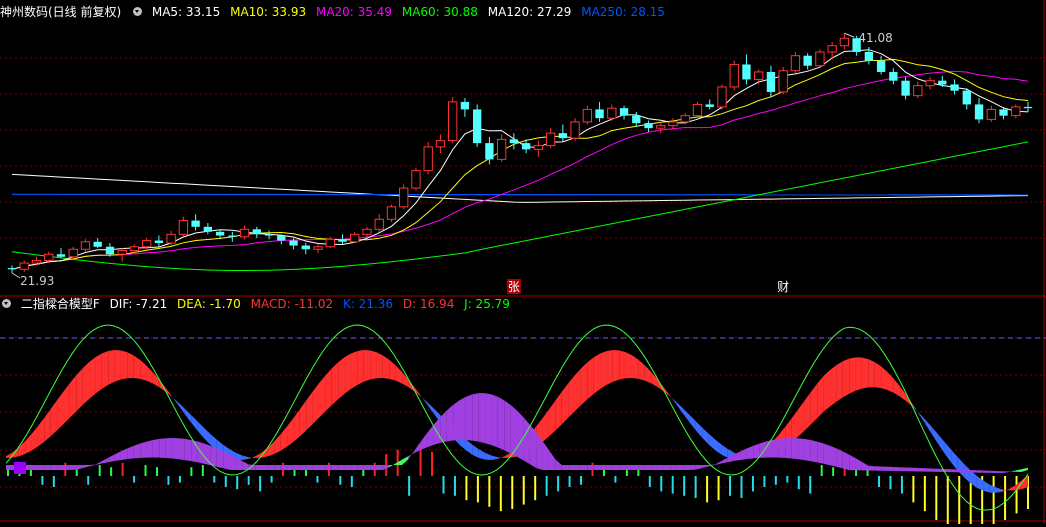 The height and width of the screenshot is (527, 1046). Describe the element at coordinates (61, 12) in the screenshot. I see `stock-title: 神州数码(日线 前复权)` at that location.